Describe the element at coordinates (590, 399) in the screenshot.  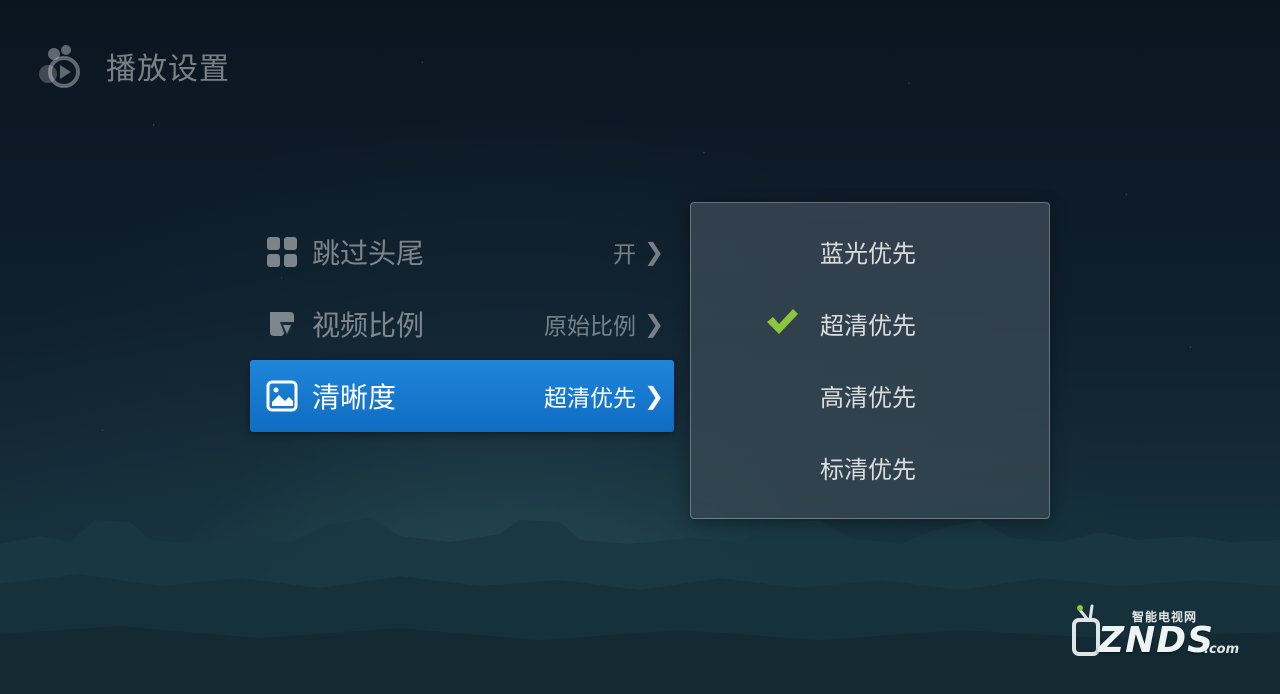
I see `menu-item-value: 超清优先` at that location.